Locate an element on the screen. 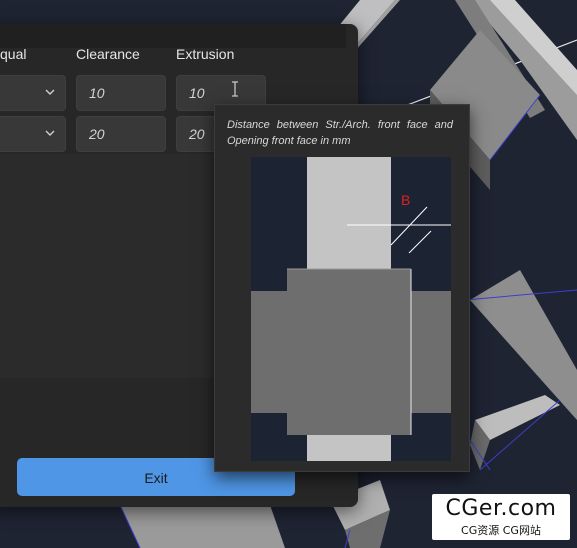 The image size is (577, 548). row2-clearance-input: 20 is located at coordinates (121, 134).